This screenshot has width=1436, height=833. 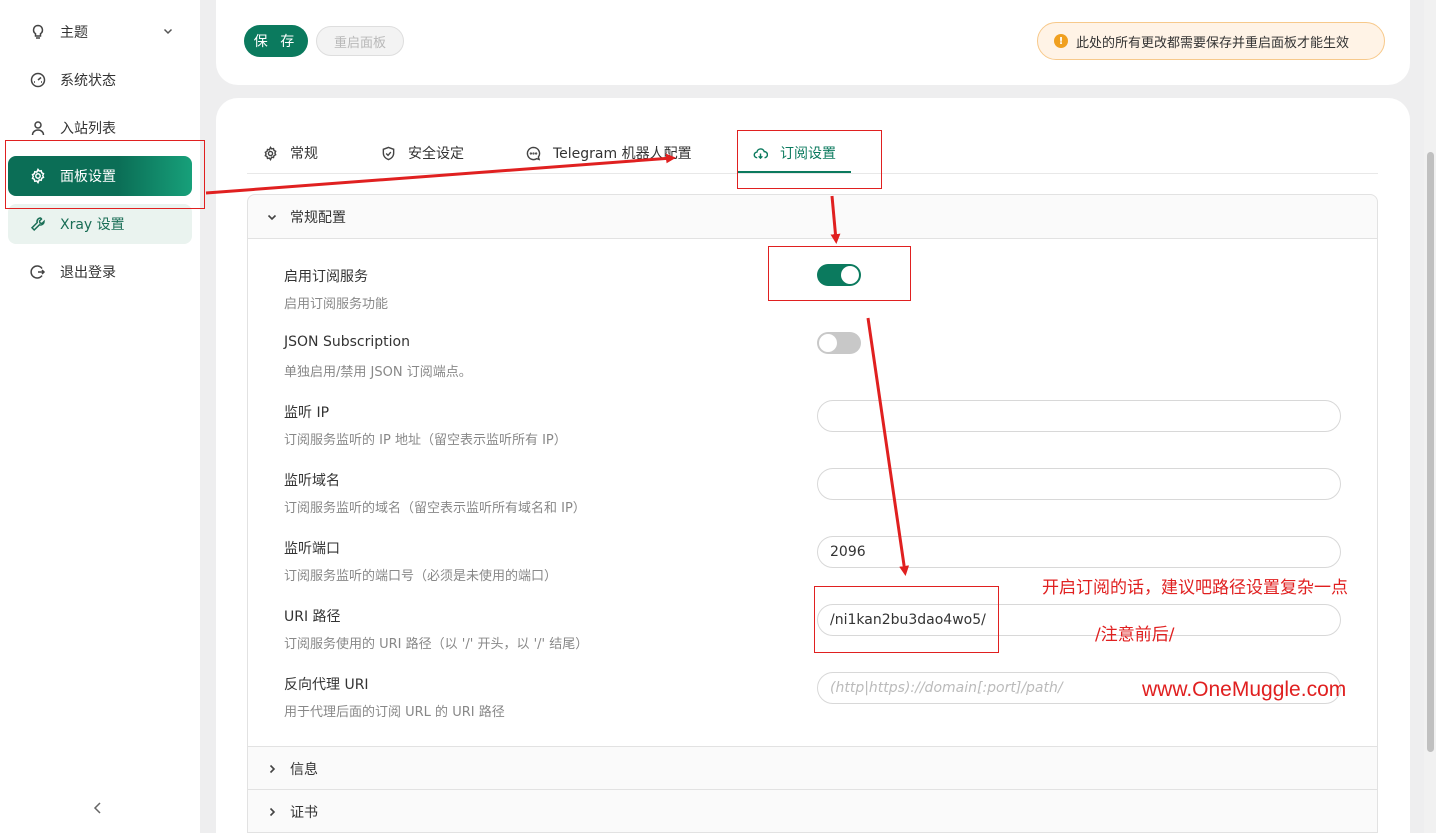 What do you see at coordinates (100, 32) in the screenshot?
I see `sidebar-item-theme: 主题` at bounding box center [100, 32].